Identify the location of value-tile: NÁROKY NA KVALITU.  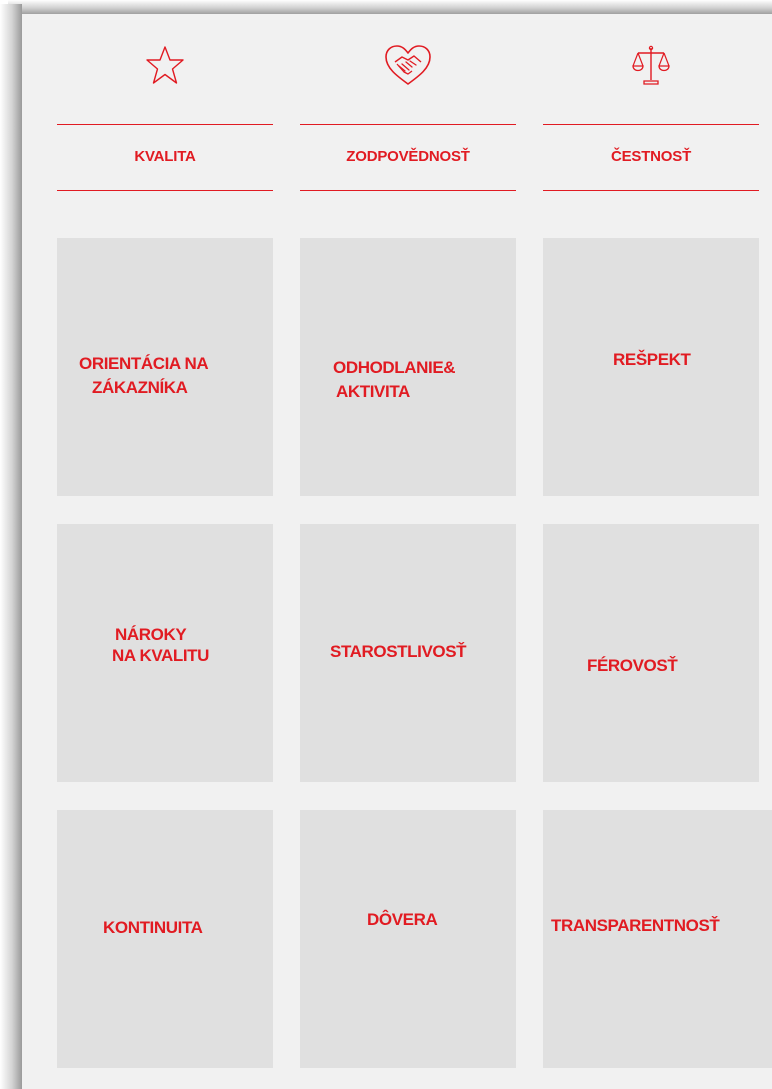
(165, 653).